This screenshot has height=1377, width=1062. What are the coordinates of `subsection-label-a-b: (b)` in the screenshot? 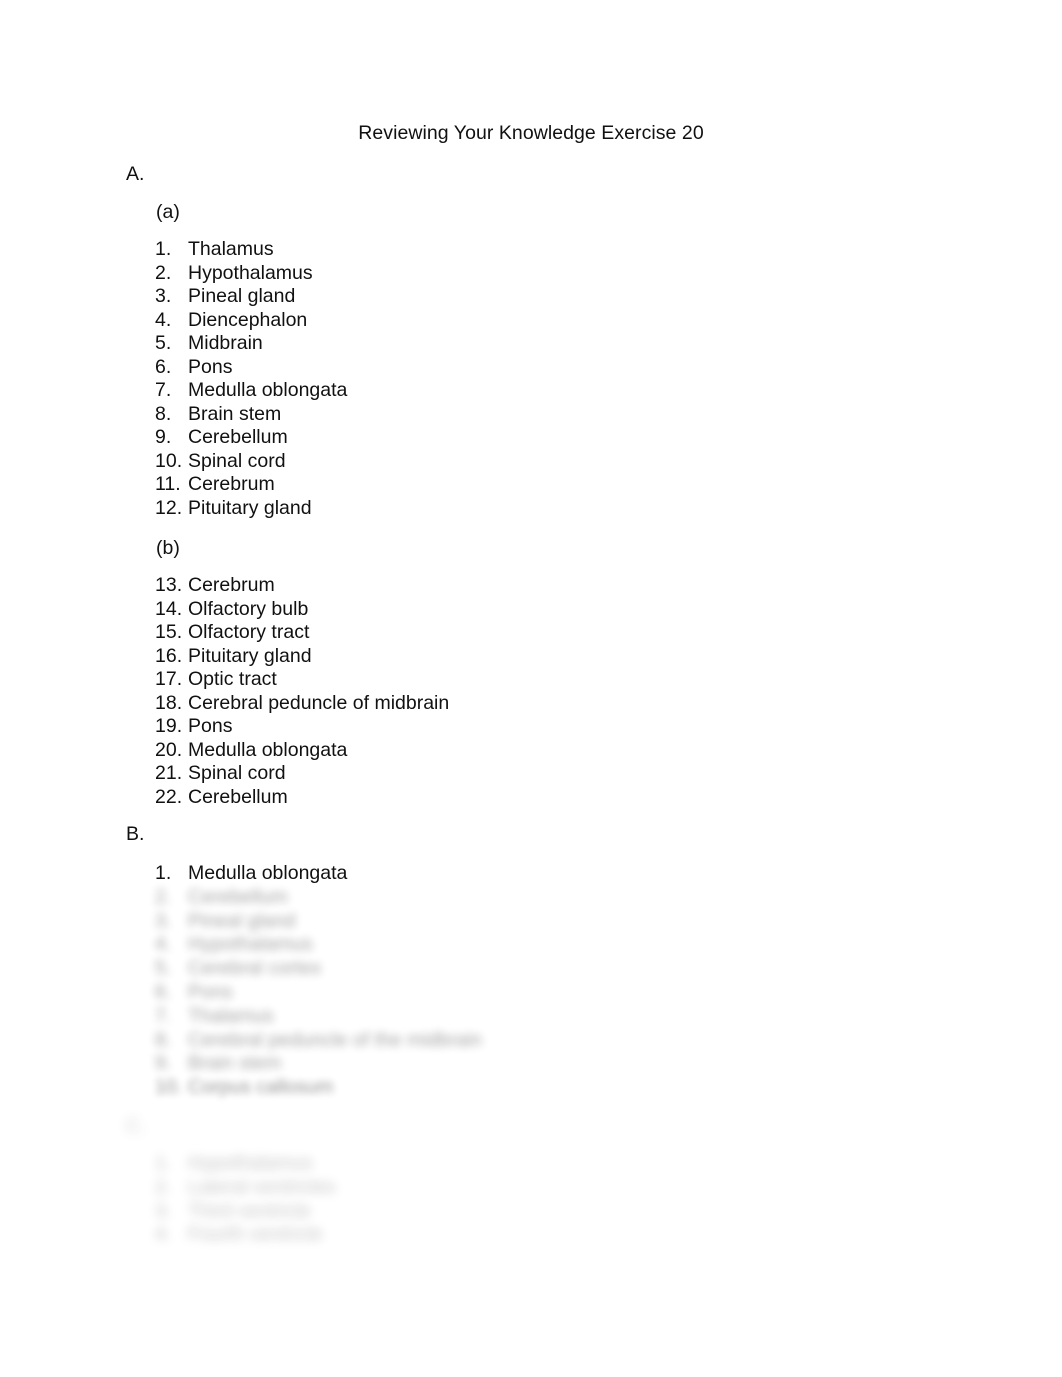 It's located at (168, 548).